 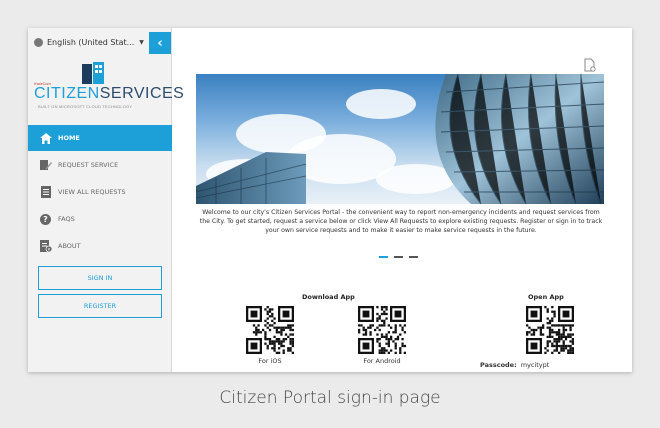 I want to click on question-icon: ?, so click(x=45, y=219).